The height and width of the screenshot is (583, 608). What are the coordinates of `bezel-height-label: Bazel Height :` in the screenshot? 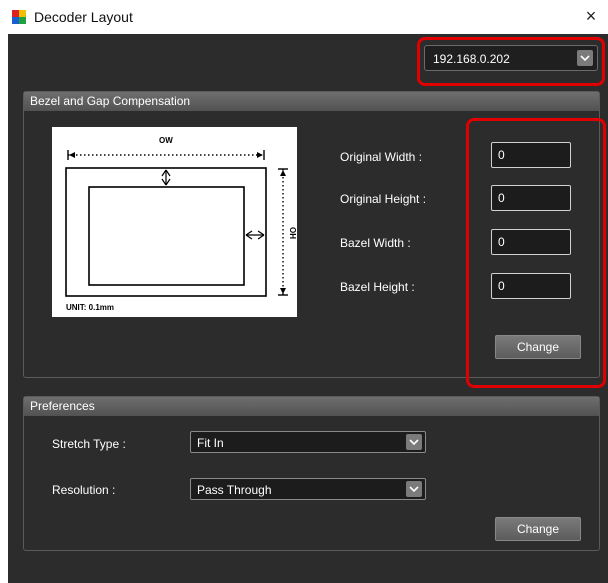 It's located at (377, 287).